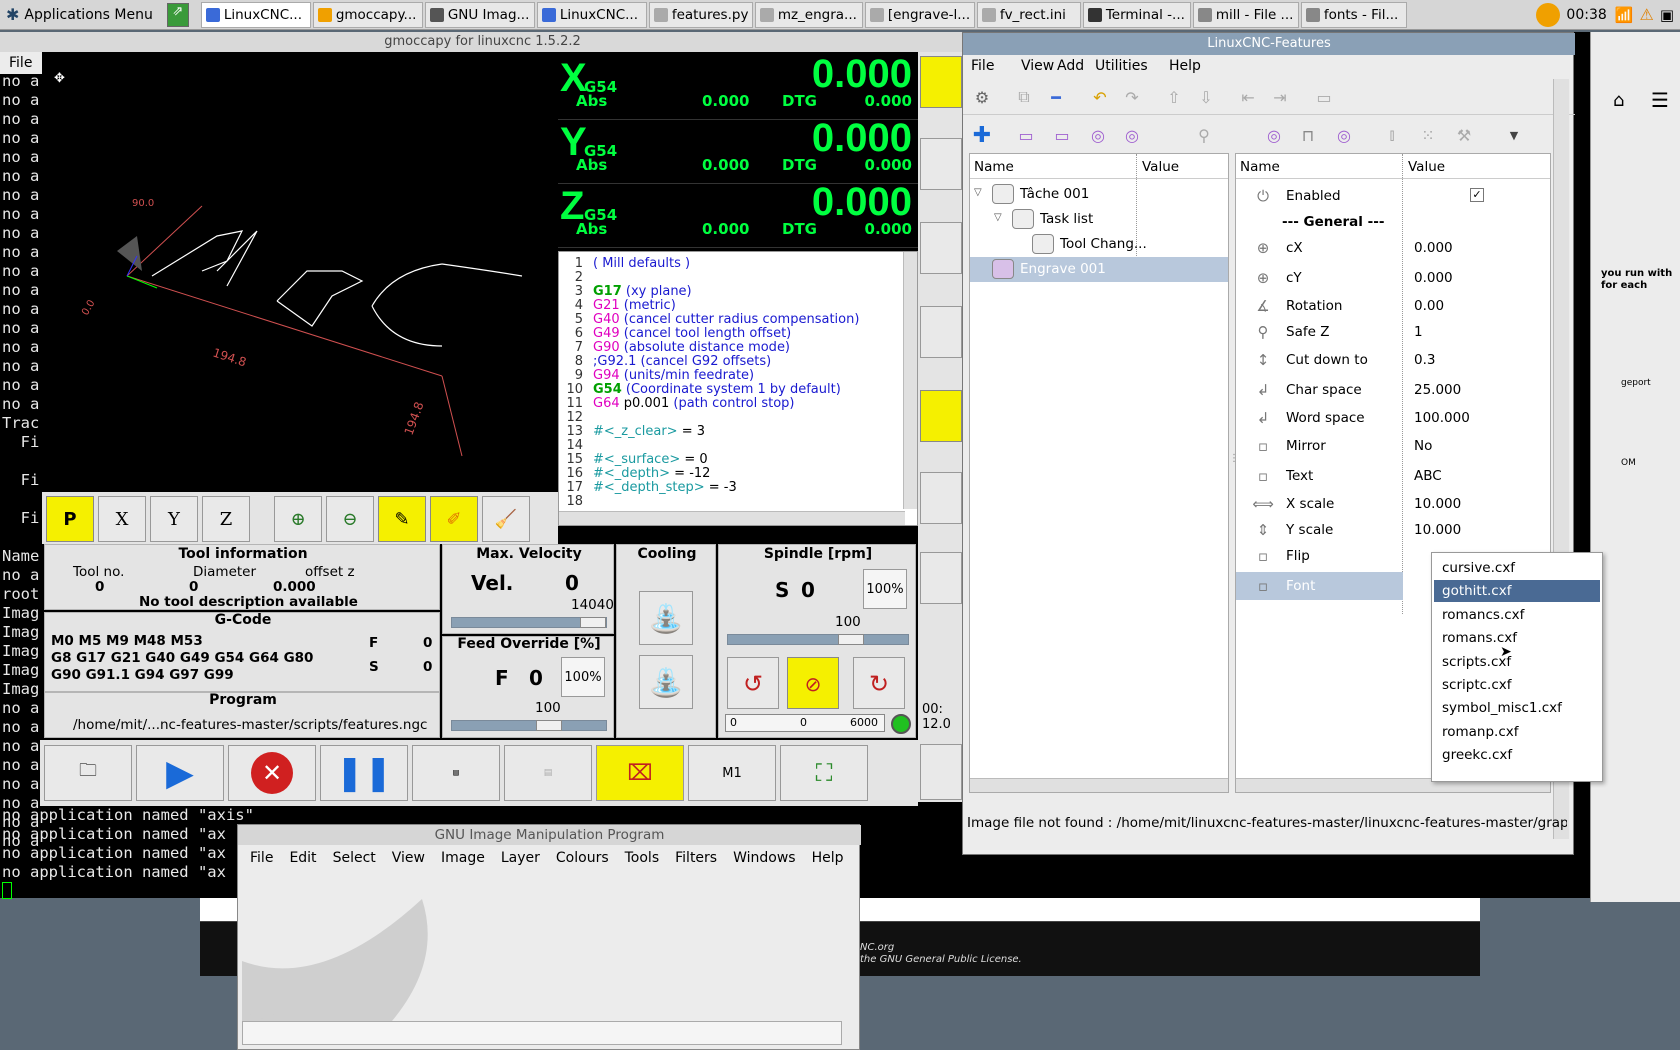 The width and height of the screenshot is (1680, 1050). I want to click on grid-feature-icon: ⁙, so click(1428, 135).